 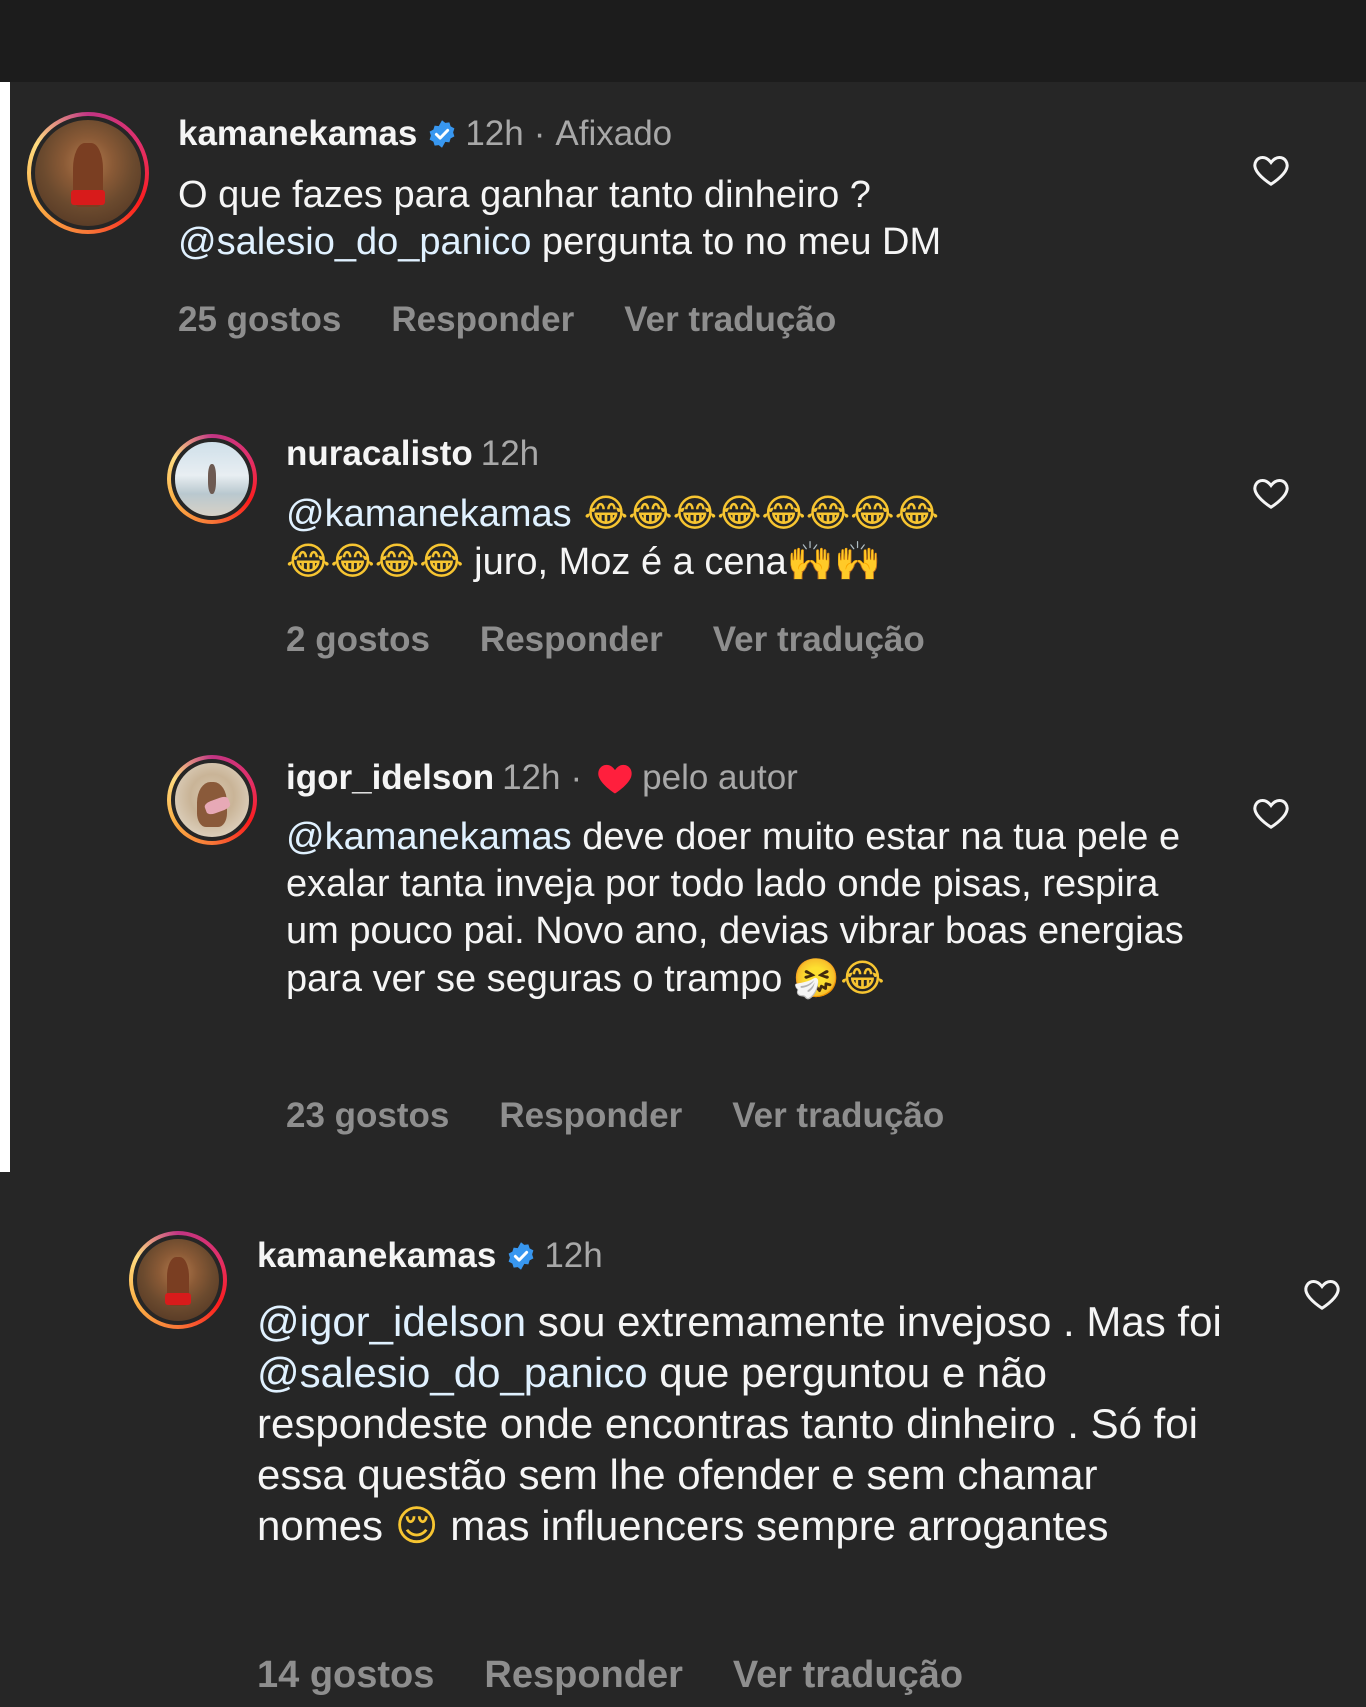 What do you see at coordinates (615, 779) in the screenshot?
I see `heart-filled-icon` at bounding box center [615, 779].